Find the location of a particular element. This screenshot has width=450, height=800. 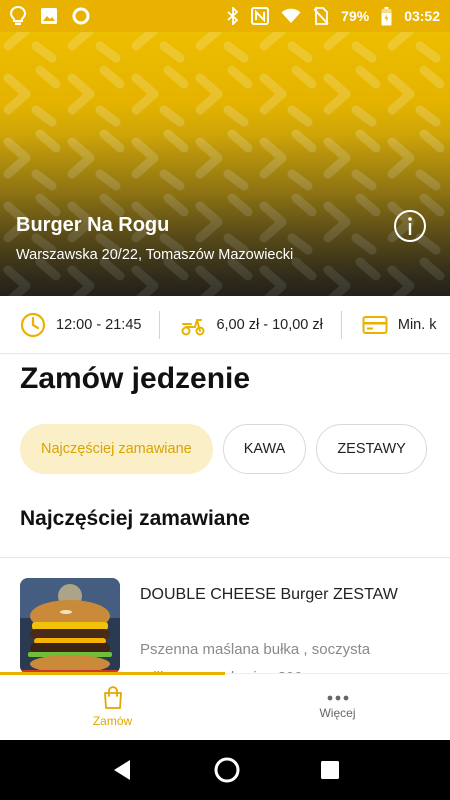

opening-hours-text: 12:00 - 21:45 is located at coordinates (99, 324).